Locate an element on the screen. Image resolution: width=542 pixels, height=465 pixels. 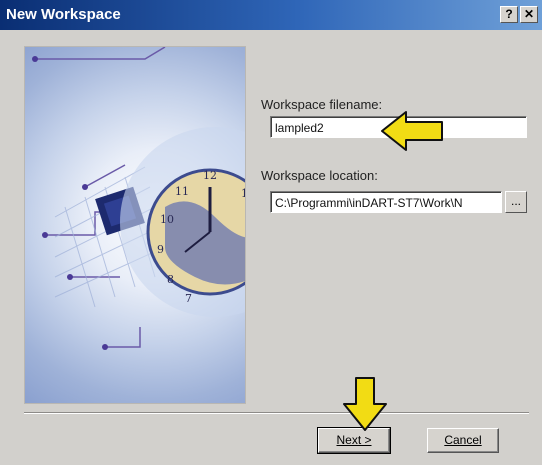
separator is located at coordinates (276, 413).